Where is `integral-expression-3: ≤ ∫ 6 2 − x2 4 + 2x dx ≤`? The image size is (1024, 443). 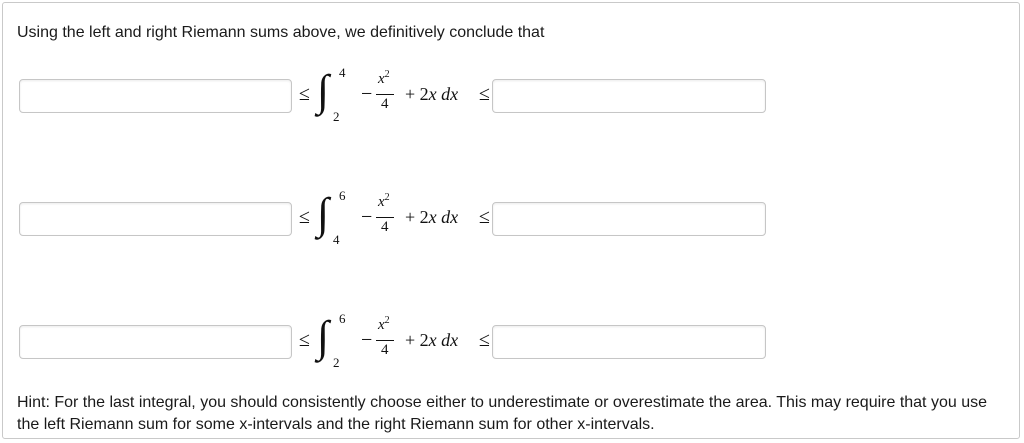
integral-expression-3: ≤ ∫ 6 2 − x2 4 + 2x dx ≤ is located at coordinates (396, 339).